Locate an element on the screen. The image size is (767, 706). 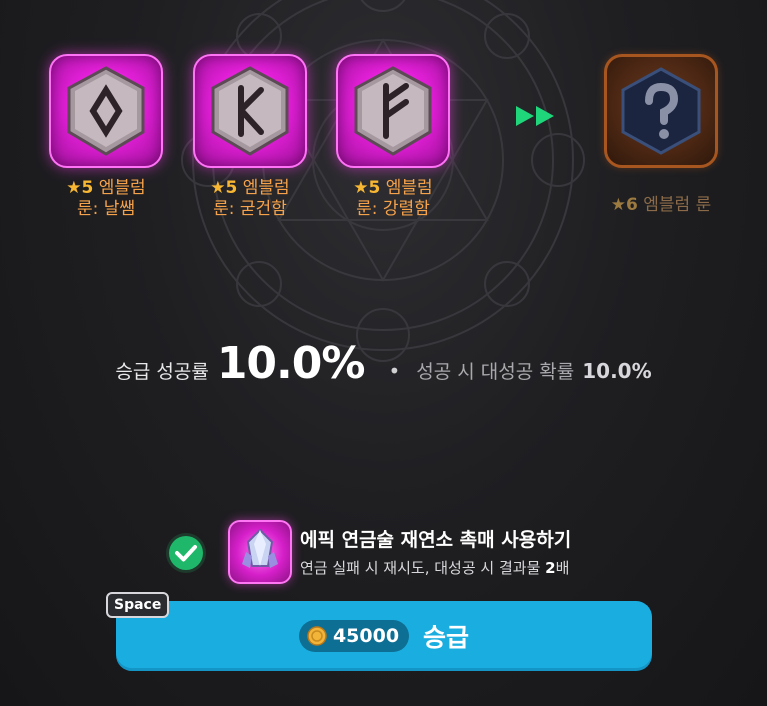
fehu-rune-icon is located at coordinates (393, 111).